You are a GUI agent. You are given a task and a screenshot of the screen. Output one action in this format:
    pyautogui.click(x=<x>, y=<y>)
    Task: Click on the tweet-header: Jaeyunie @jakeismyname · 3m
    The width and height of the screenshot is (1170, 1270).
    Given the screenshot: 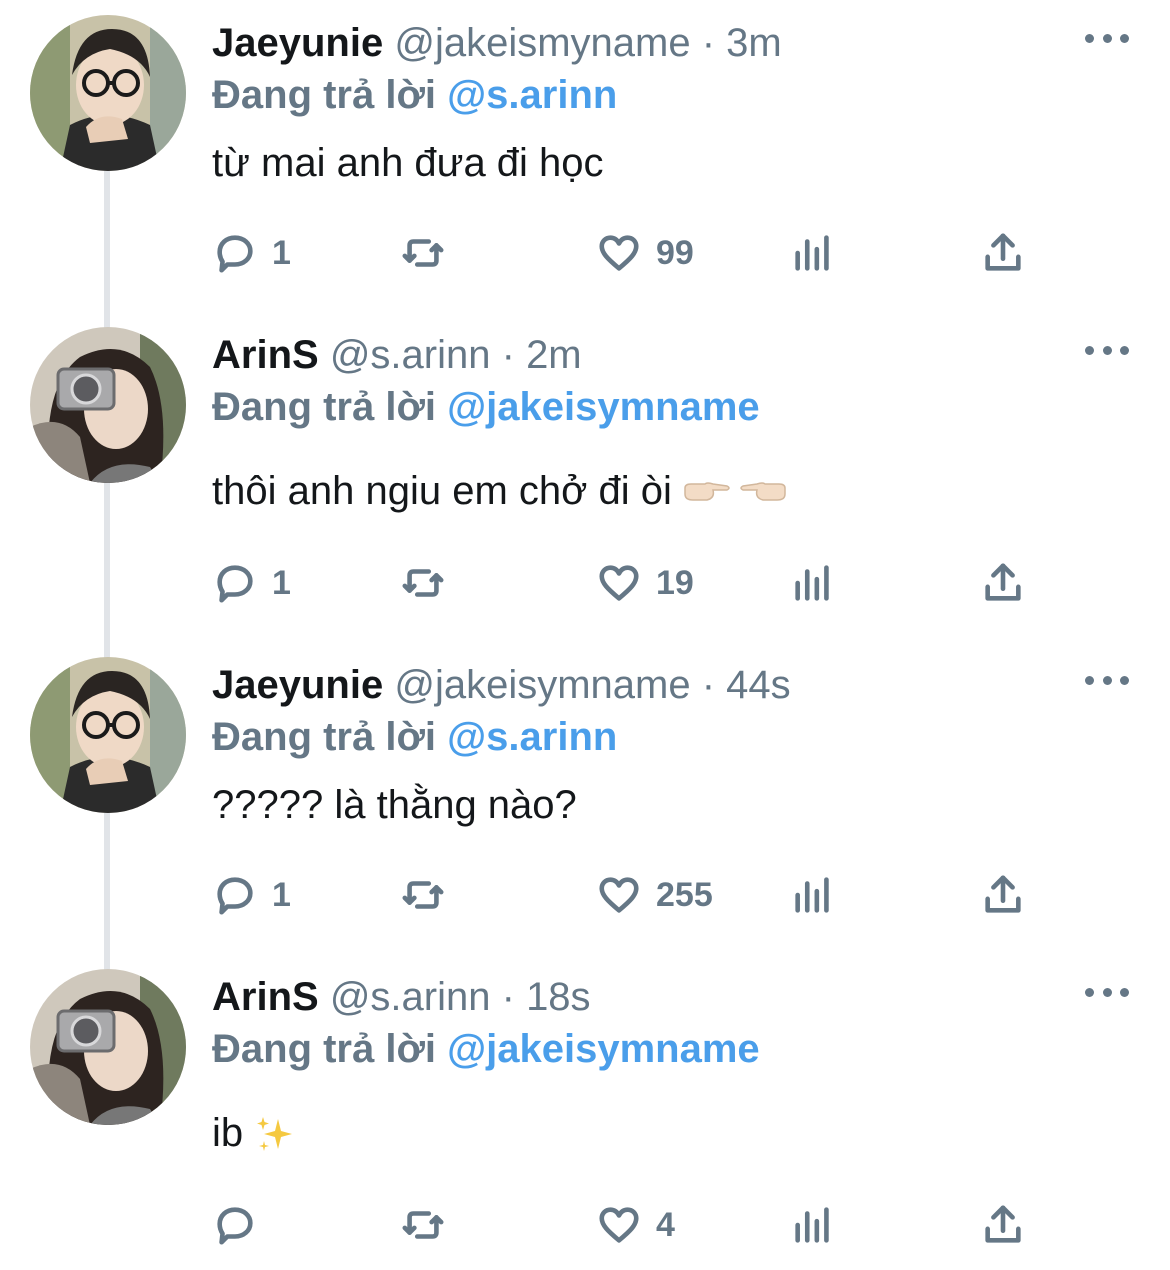 What is the action you would take?
    pyautogui.click(x=497, y=43)
    